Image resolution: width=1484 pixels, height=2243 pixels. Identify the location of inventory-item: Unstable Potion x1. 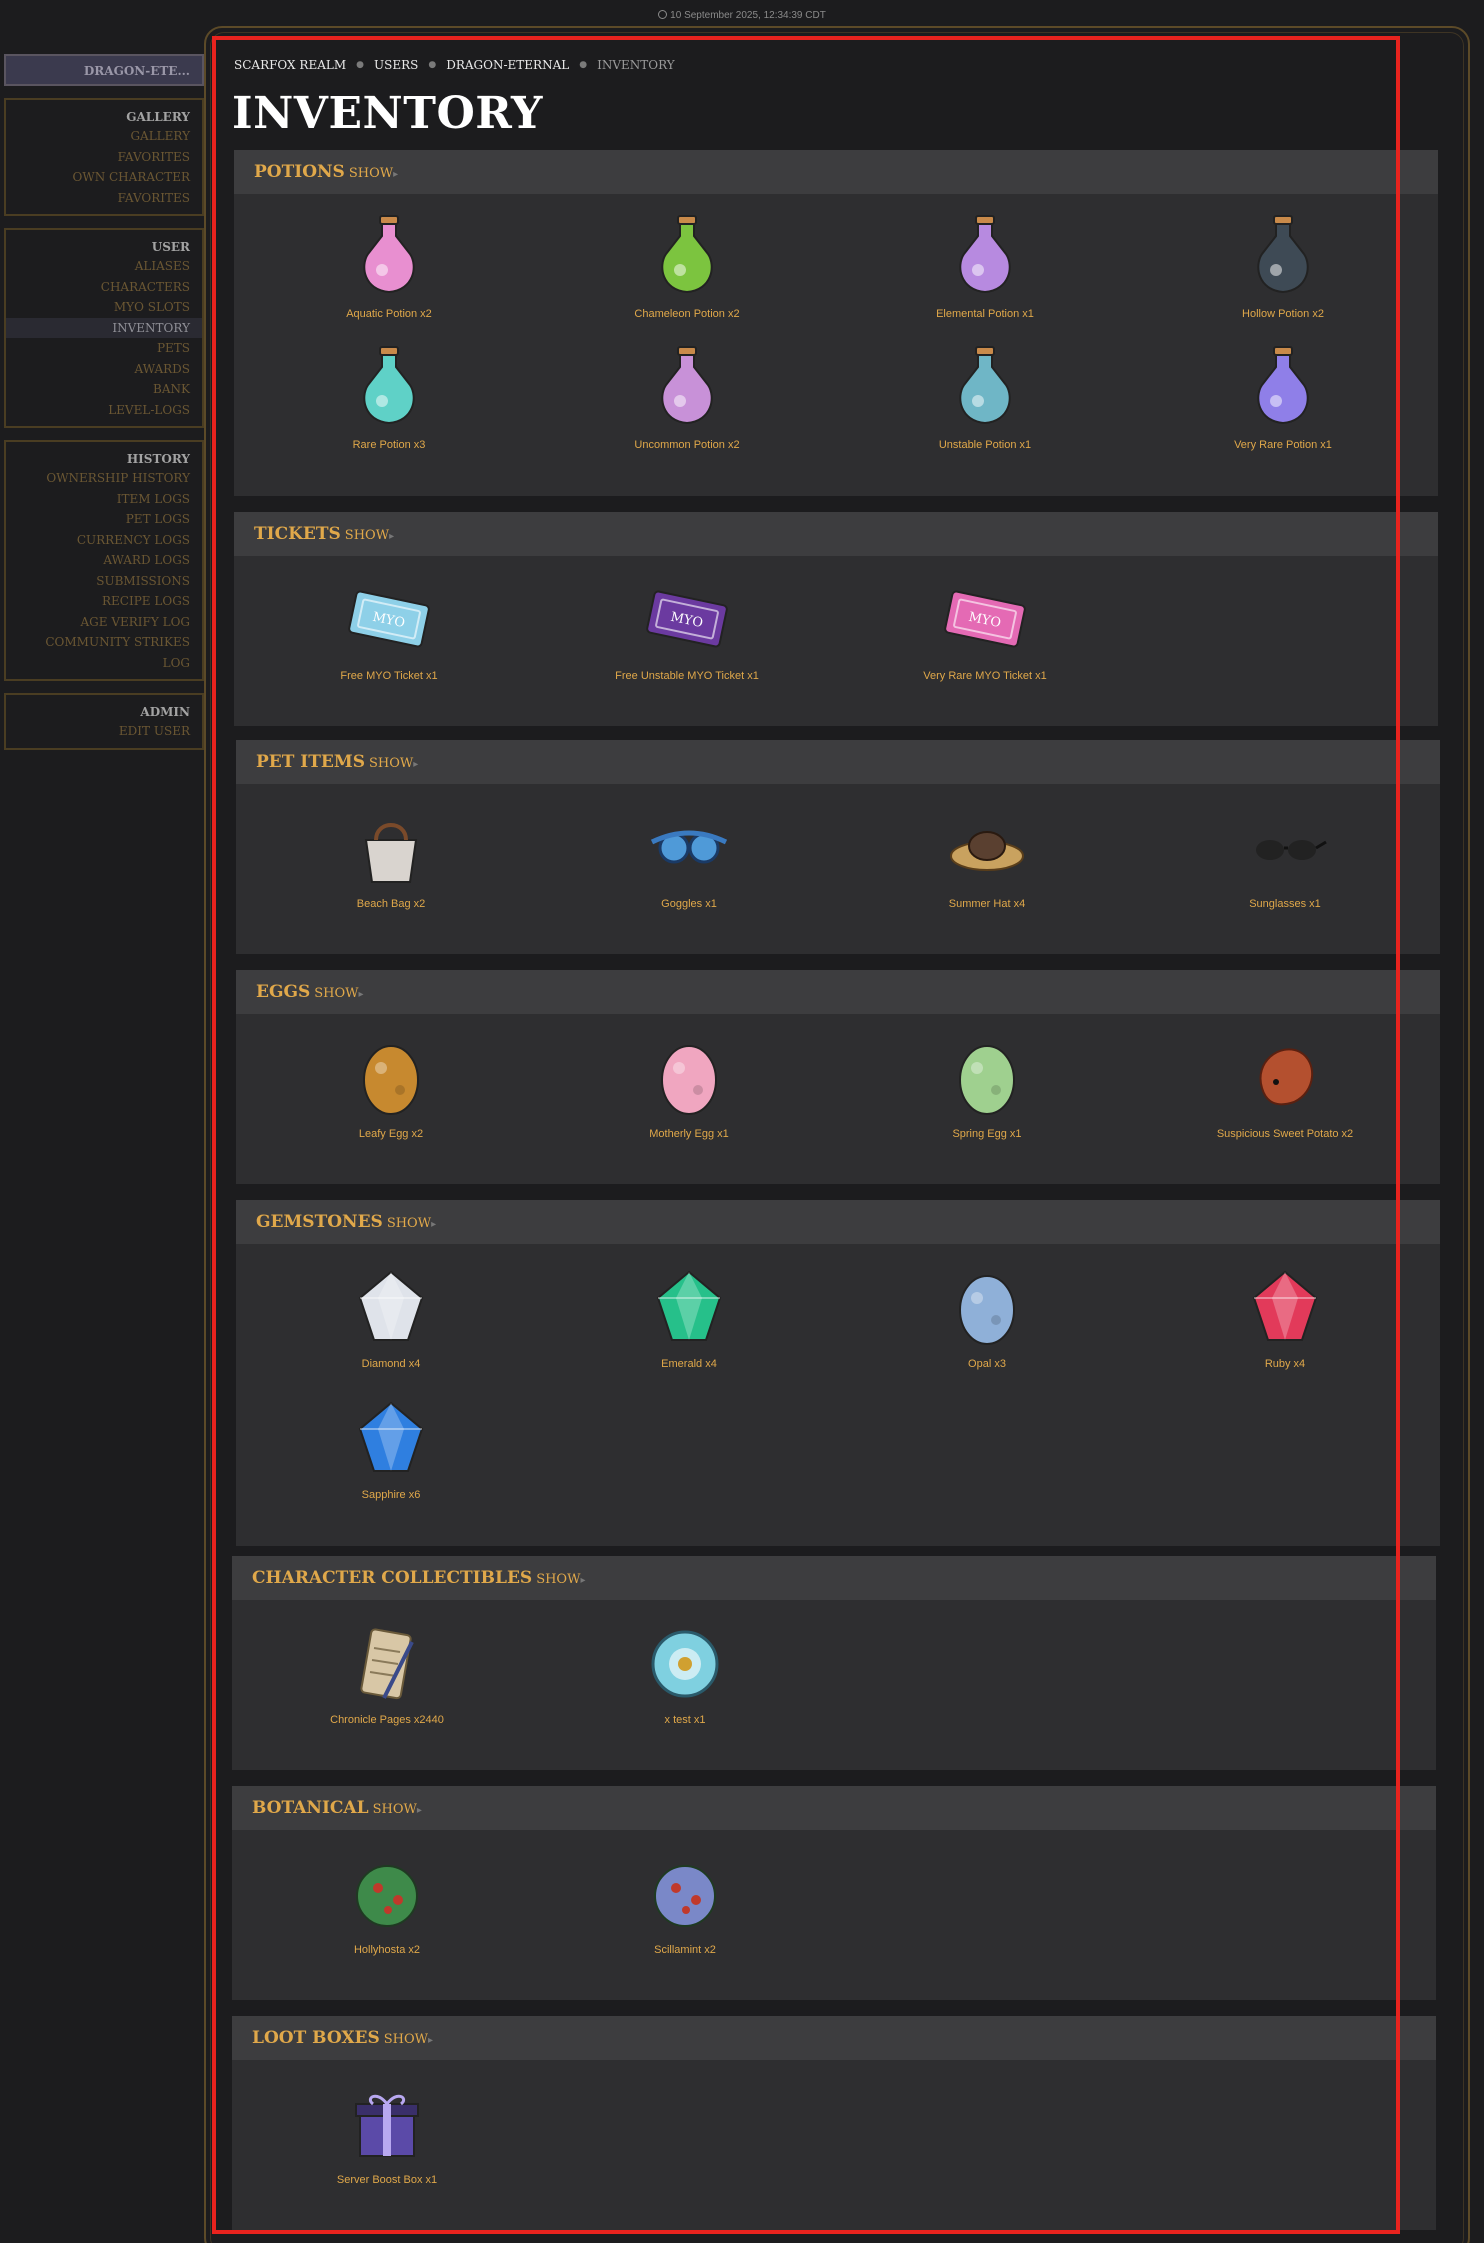
(985, 404).